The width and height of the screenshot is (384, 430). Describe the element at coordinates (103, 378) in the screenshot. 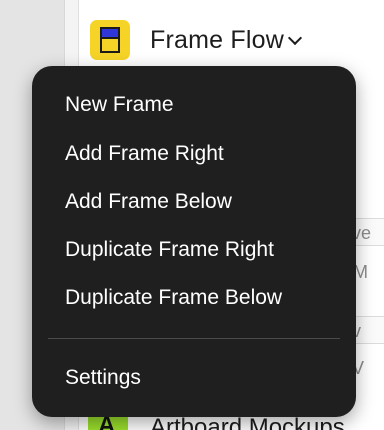

I see `menu-item-settings: Settings` at that location.